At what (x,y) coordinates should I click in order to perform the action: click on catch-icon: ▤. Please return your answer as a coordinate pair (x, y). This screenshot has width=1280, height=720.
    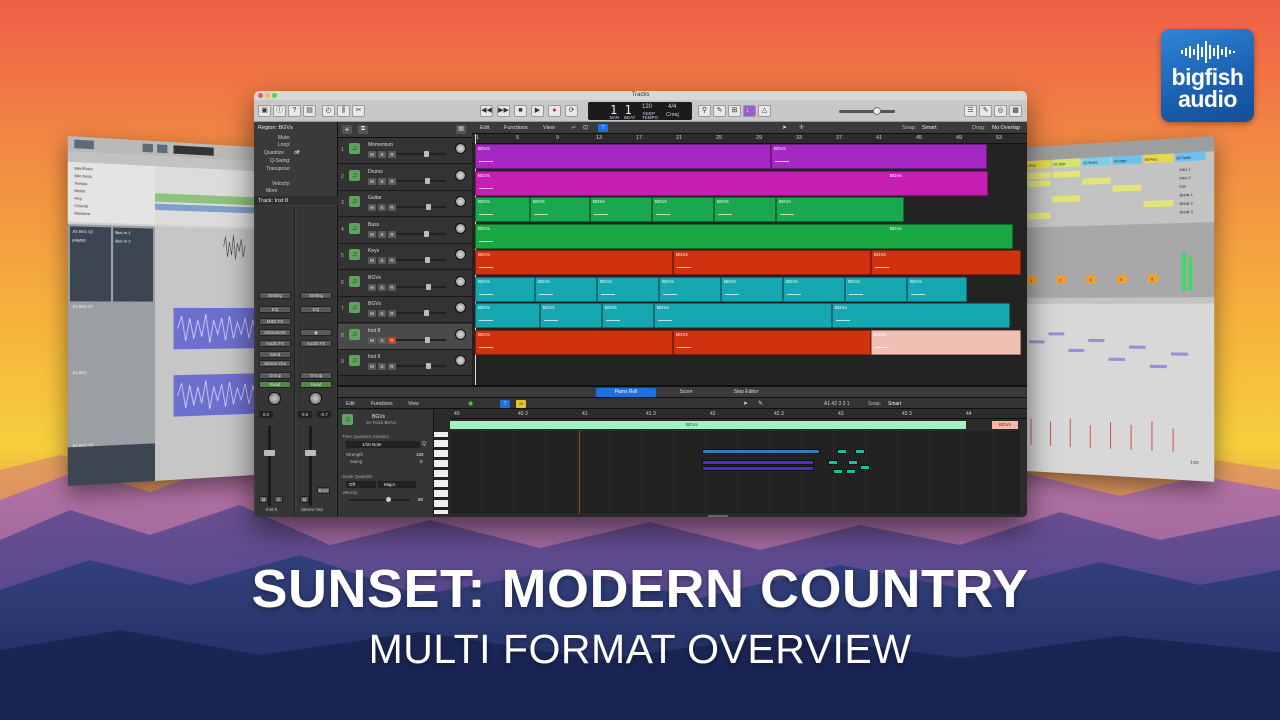
    Looking at the image, I should click on (461, 129).